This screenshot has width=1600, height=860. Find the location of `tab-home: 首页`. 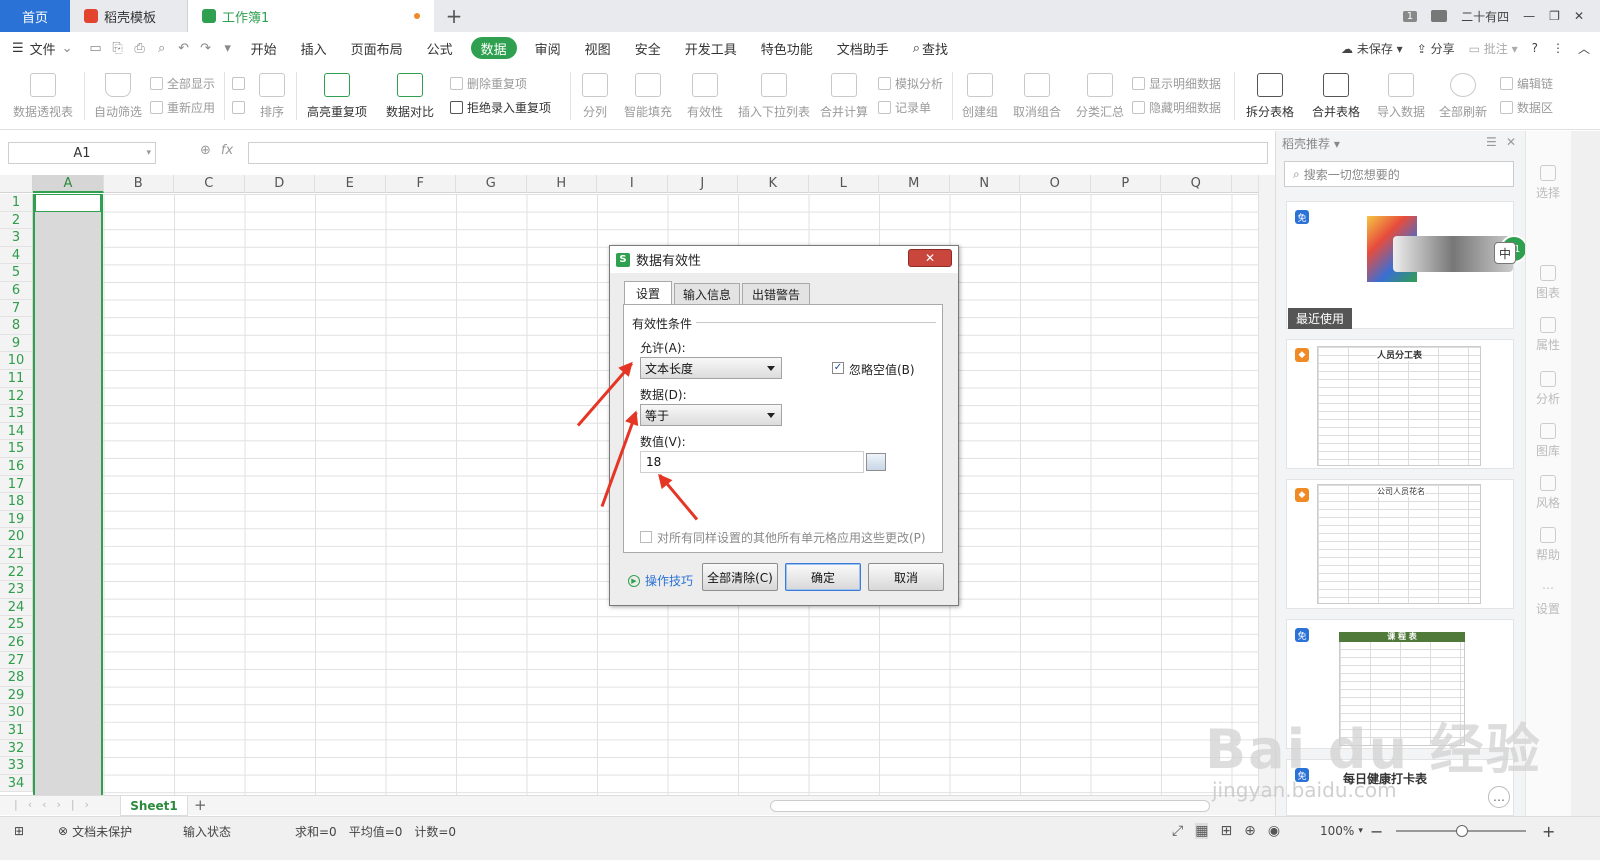

tab-home: 首页 is located at coordinates (35, 16).